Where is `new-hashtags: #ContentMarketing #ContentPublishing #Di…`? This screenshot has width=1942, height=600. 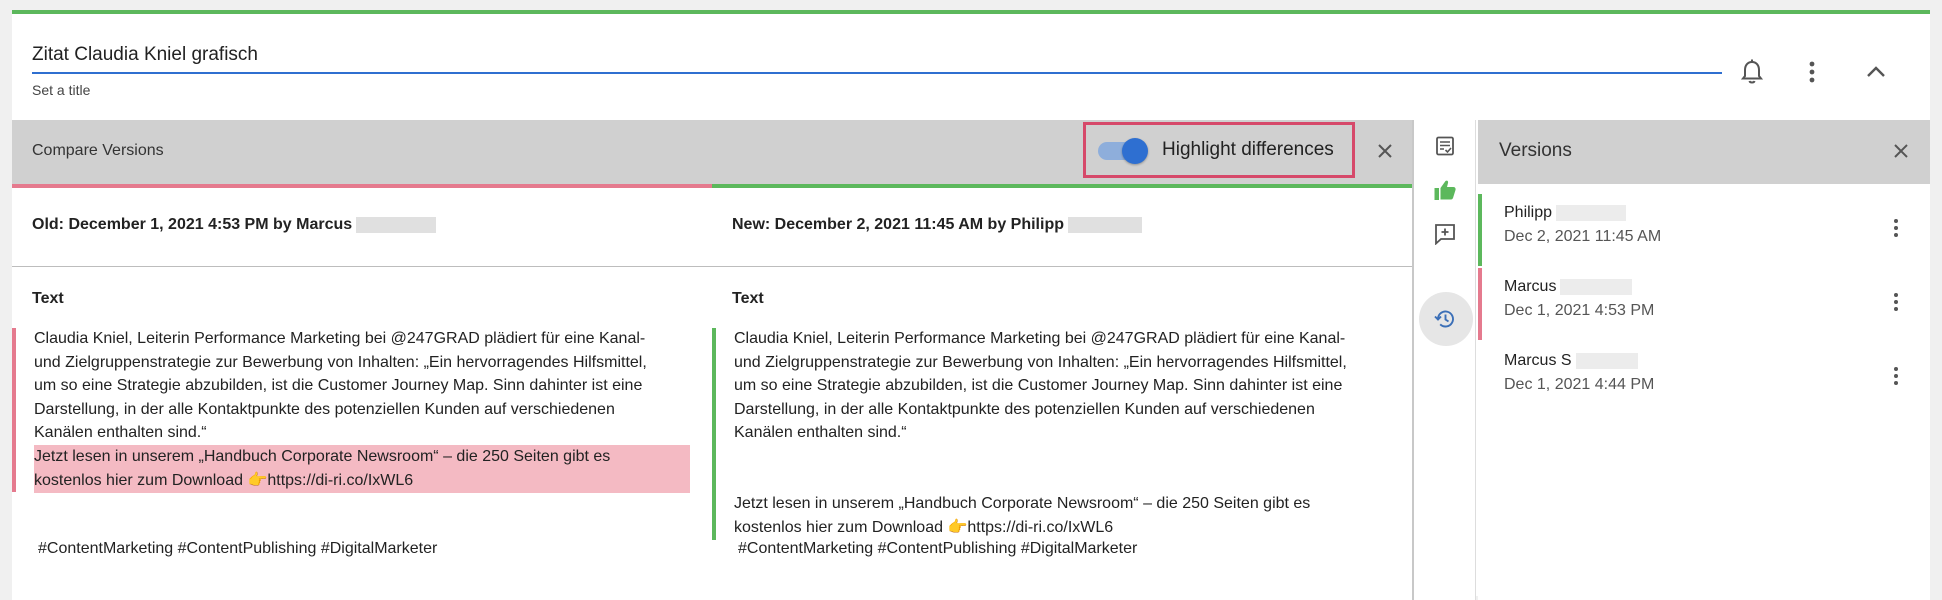
new-hashtags: #ContentMarketing #ContentPublishing #Di… is located at coordinates (938, 548).